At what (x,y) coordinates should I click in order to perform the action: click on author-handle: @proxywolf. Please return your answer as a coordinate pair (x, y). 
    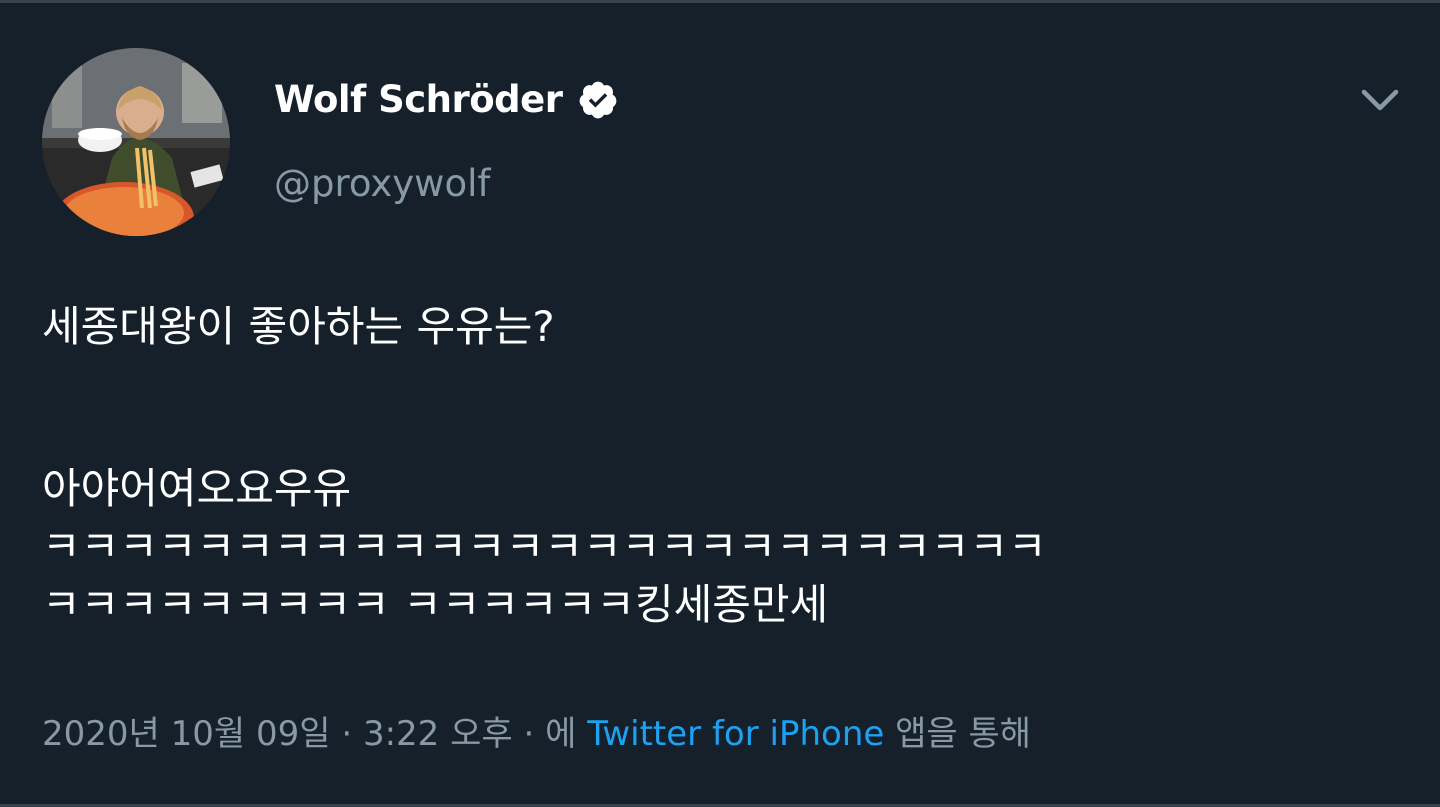
    Looking at the image, I should click on (382, 184).